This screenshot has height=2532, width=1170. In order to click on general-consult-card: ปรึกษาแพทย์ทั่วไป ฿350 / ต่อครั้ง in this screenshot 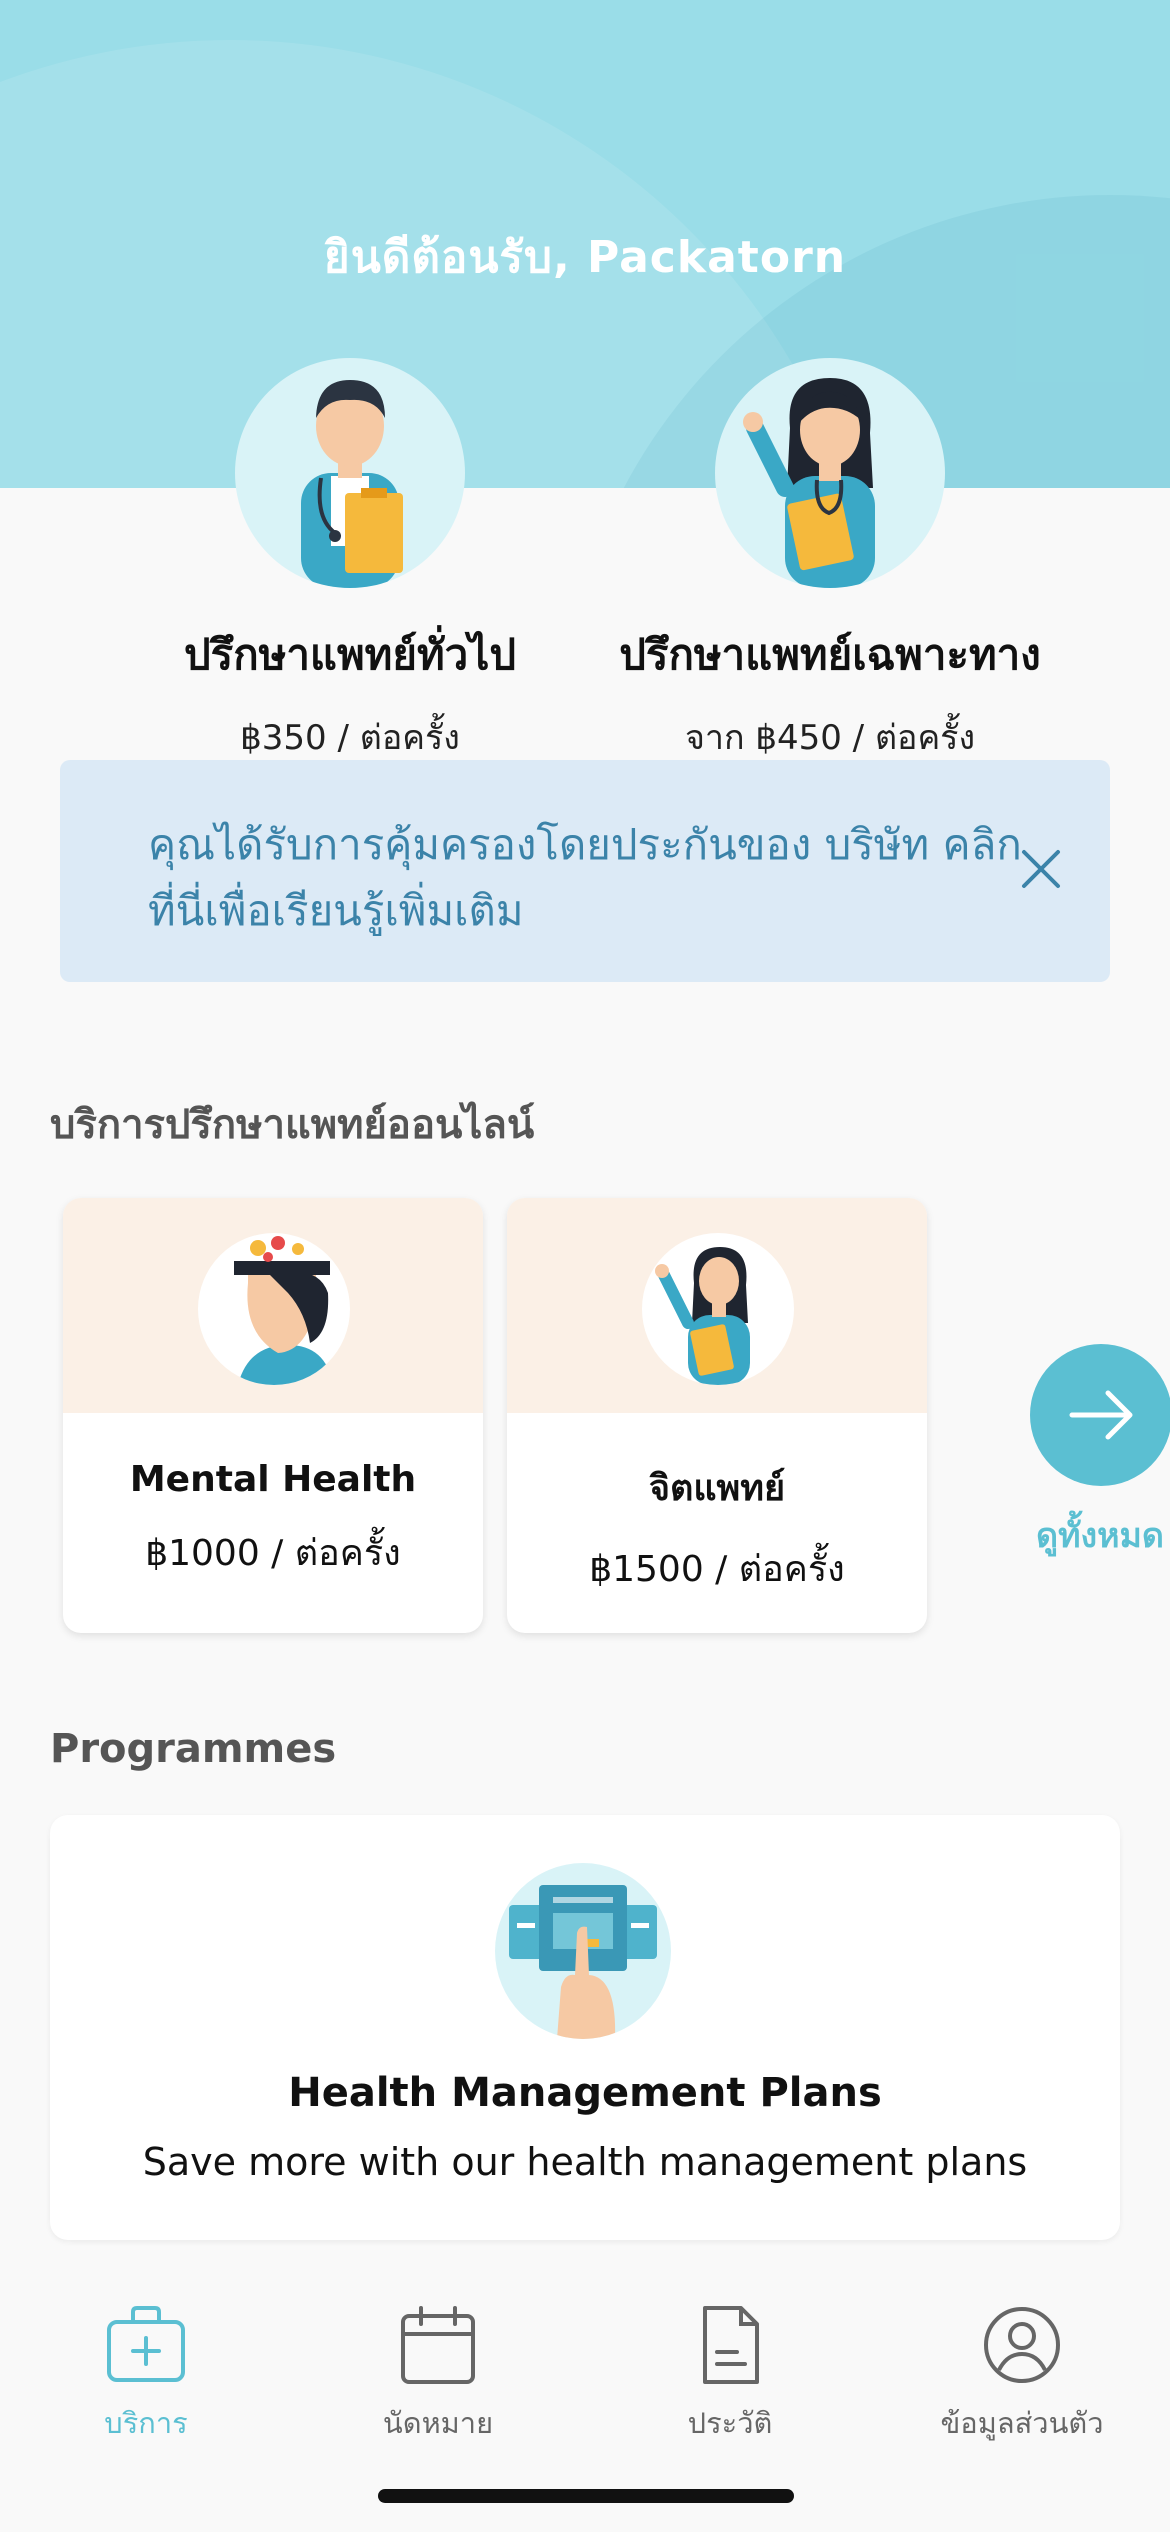, I will do `click(350, 561)`.